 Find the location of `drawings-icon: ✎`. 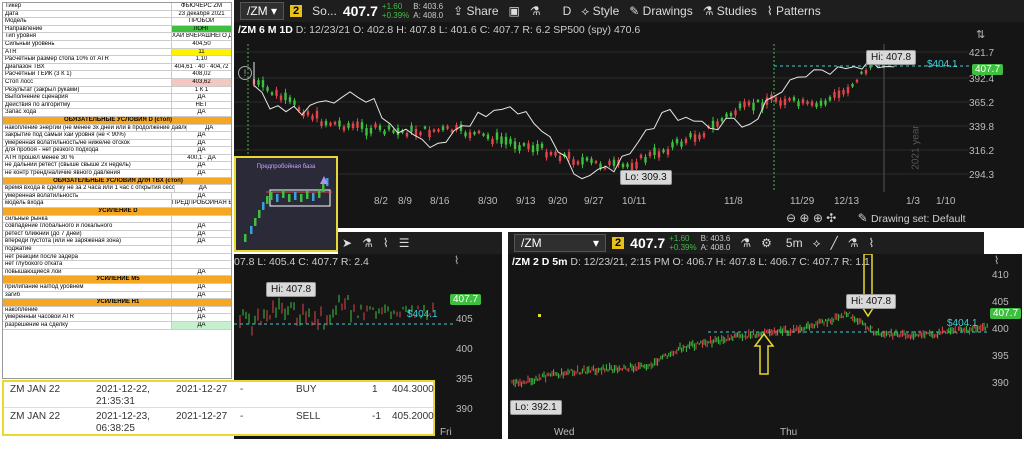

drawings-icon: ✎ is located at coordinates (634, 11).